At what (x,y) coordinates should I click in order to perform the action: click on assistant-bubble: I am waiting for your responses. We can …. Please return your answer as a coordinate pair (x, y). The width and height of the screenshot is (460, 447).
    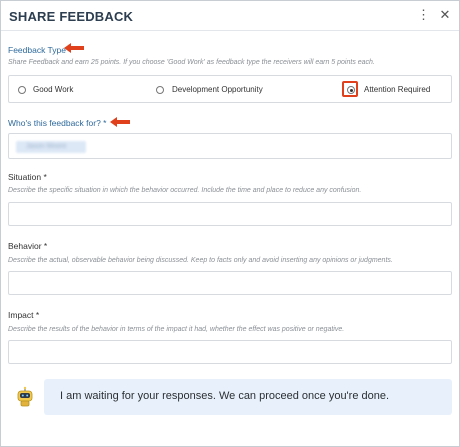
    Looking at the image, I should click on (248, 397).